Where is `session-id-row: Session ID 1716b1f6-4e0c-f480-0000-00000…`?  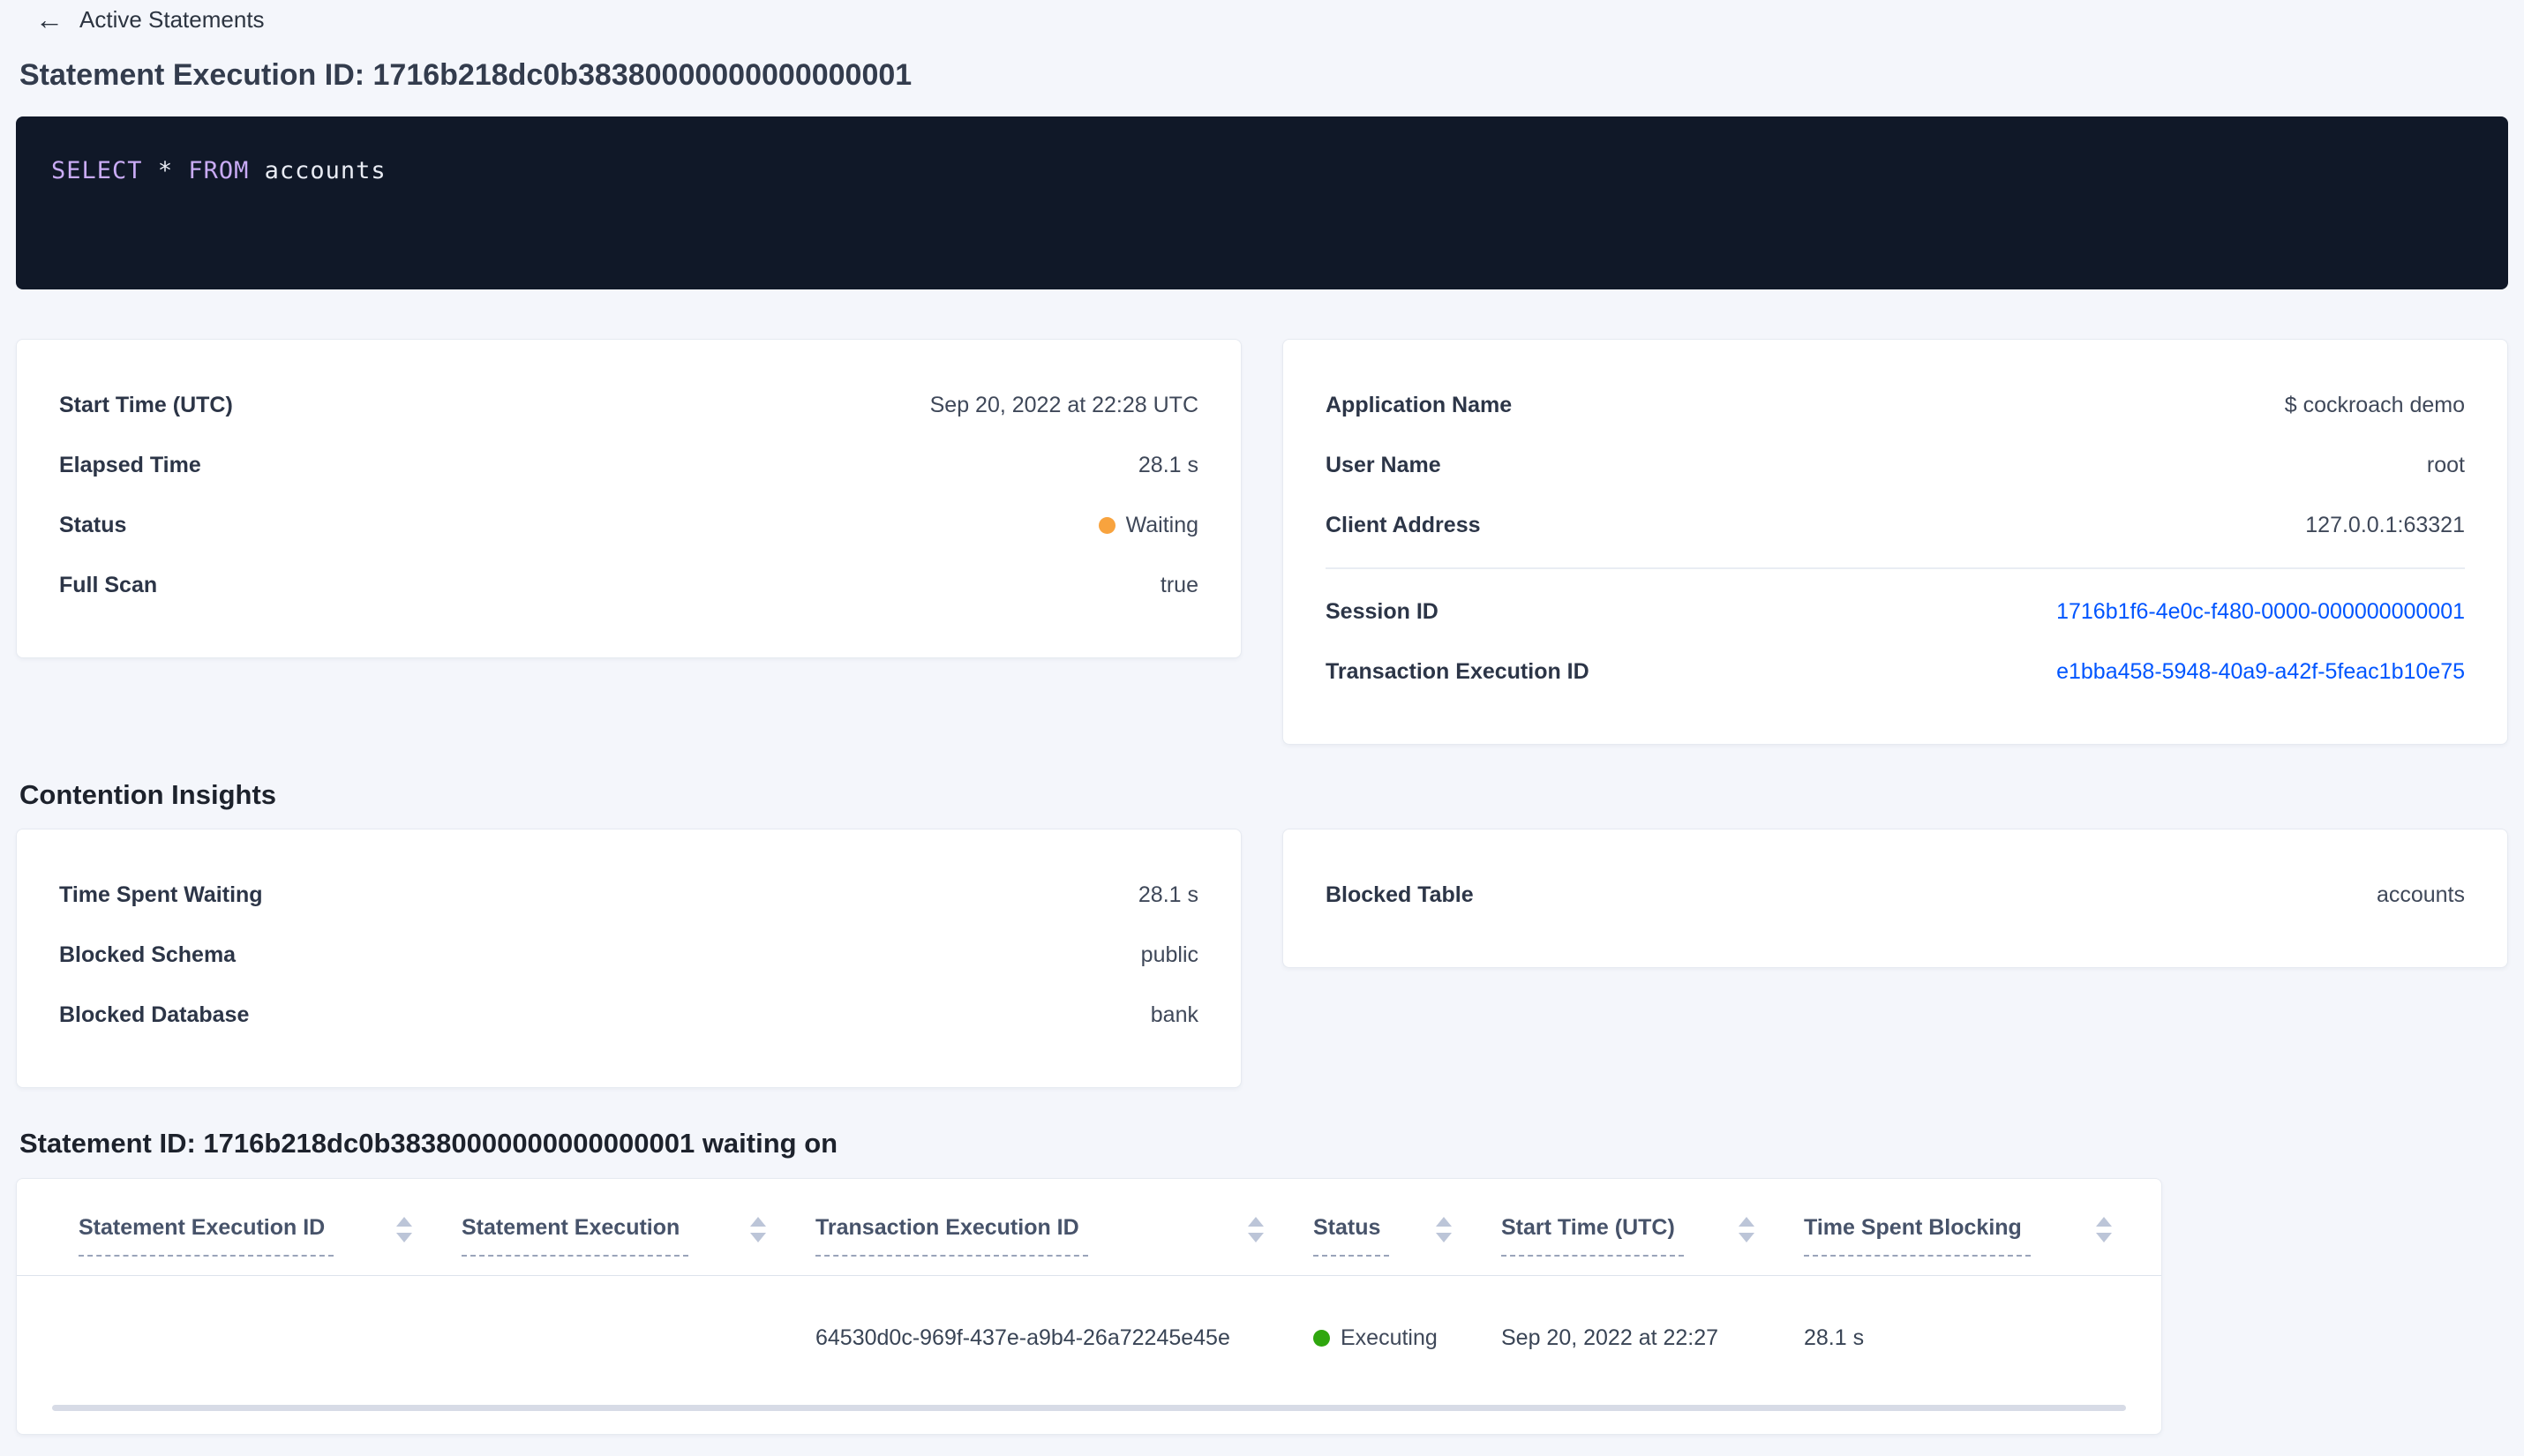
session-id-row: Session ID 1716b1f6-4e0c-f480-0000-00000… is located at coordinates (1895, 612).